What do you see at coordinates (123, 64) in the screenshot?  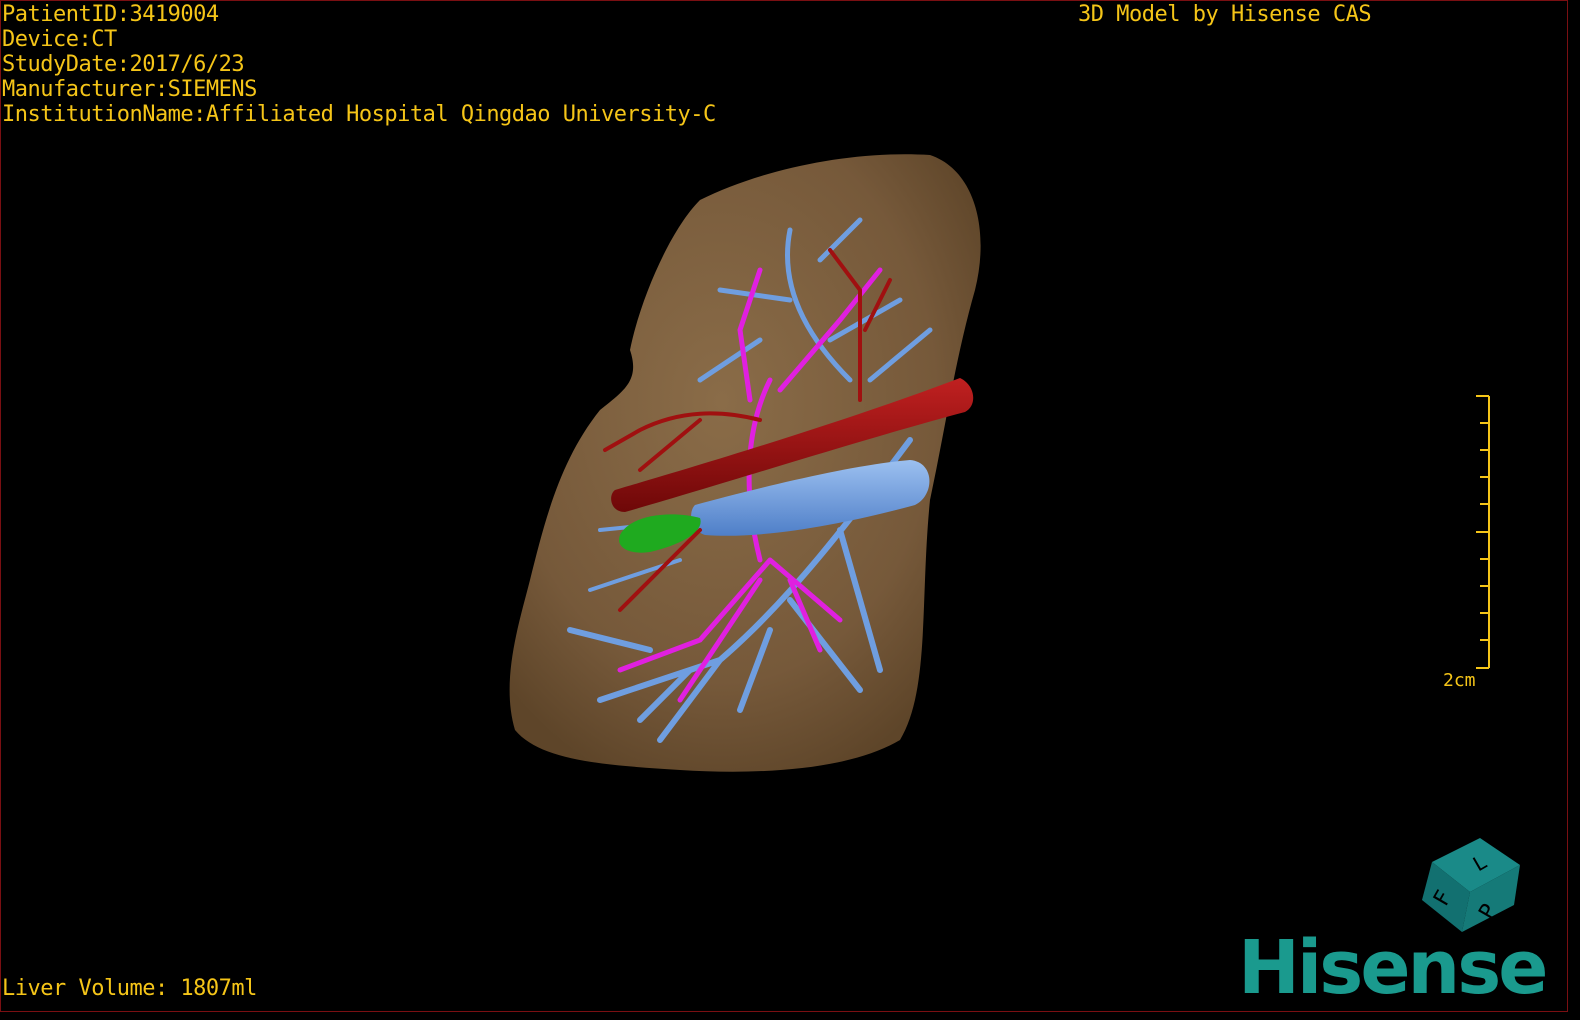 I see `study-date: StudyDate:2017/6/23` at bounding box center [123, 64].